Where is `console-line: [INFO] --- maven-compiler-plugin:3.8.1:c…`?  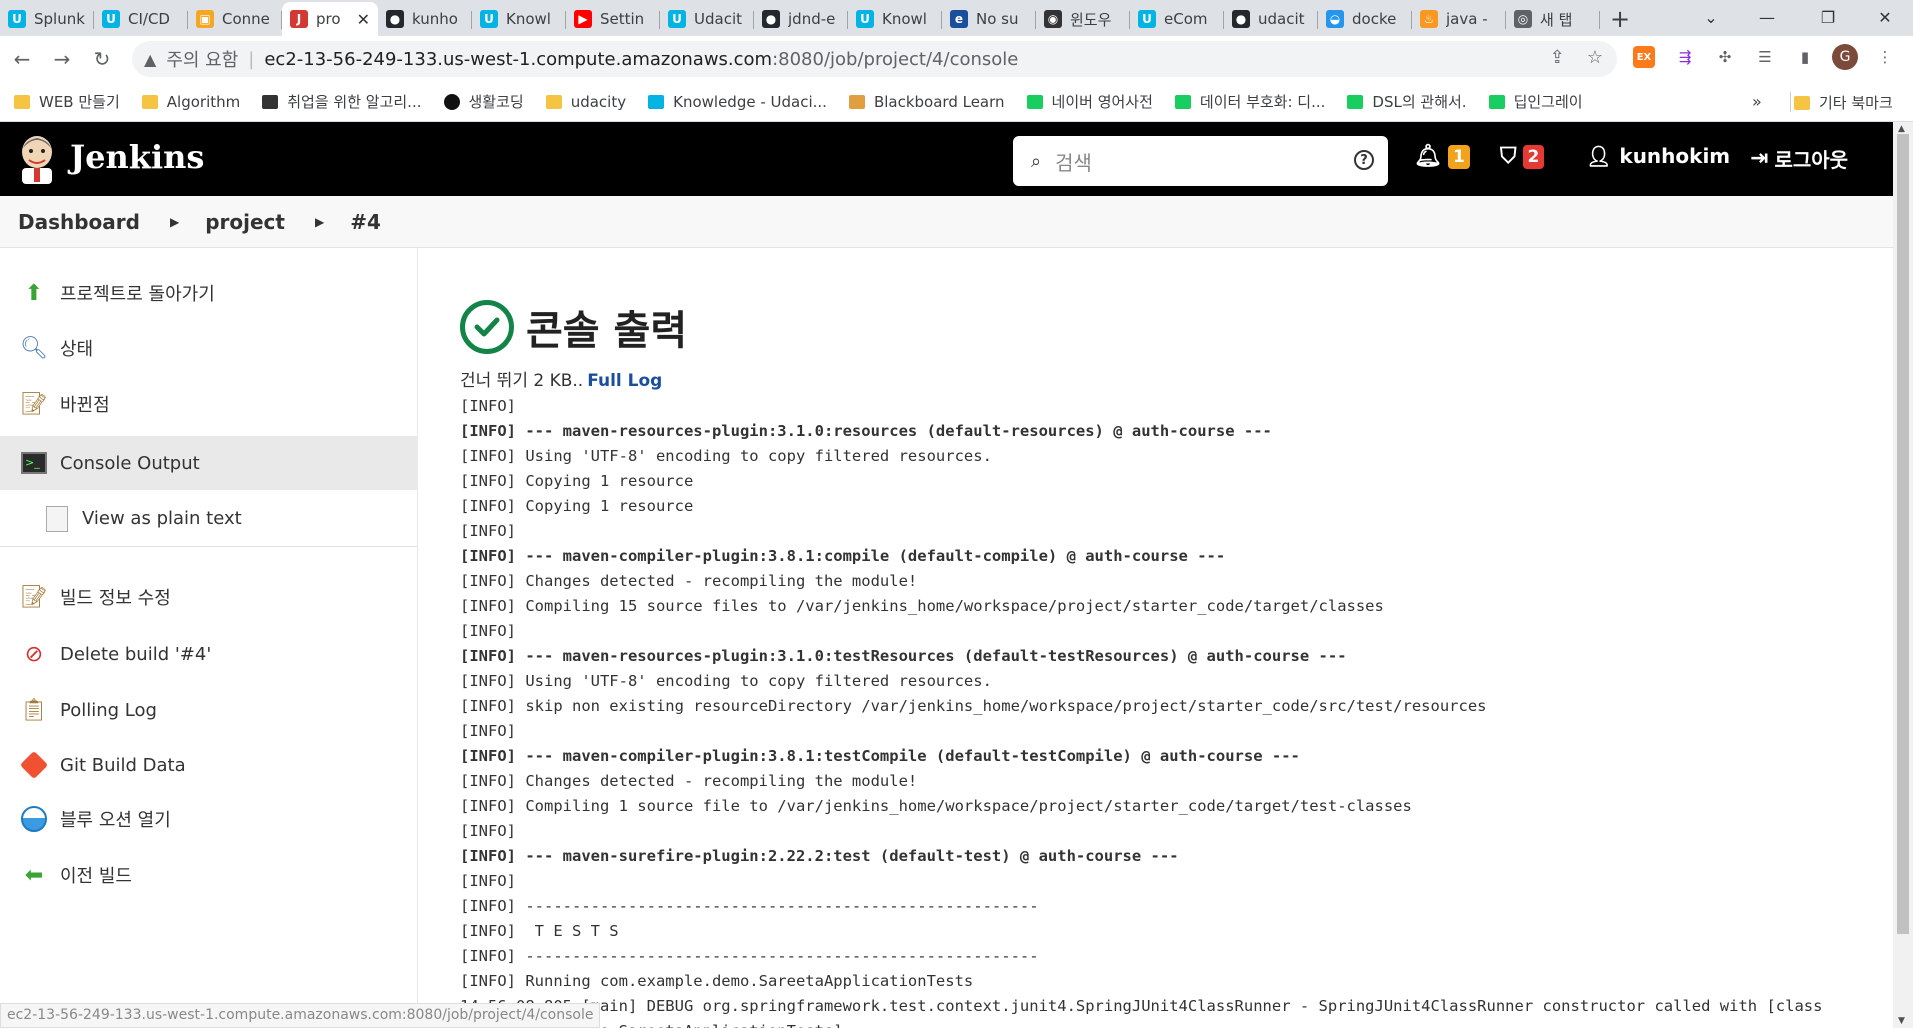
console-line: [INFO] --- maven-compiler-plugin:3.8.1:c… is located at coordinates (843, 556).